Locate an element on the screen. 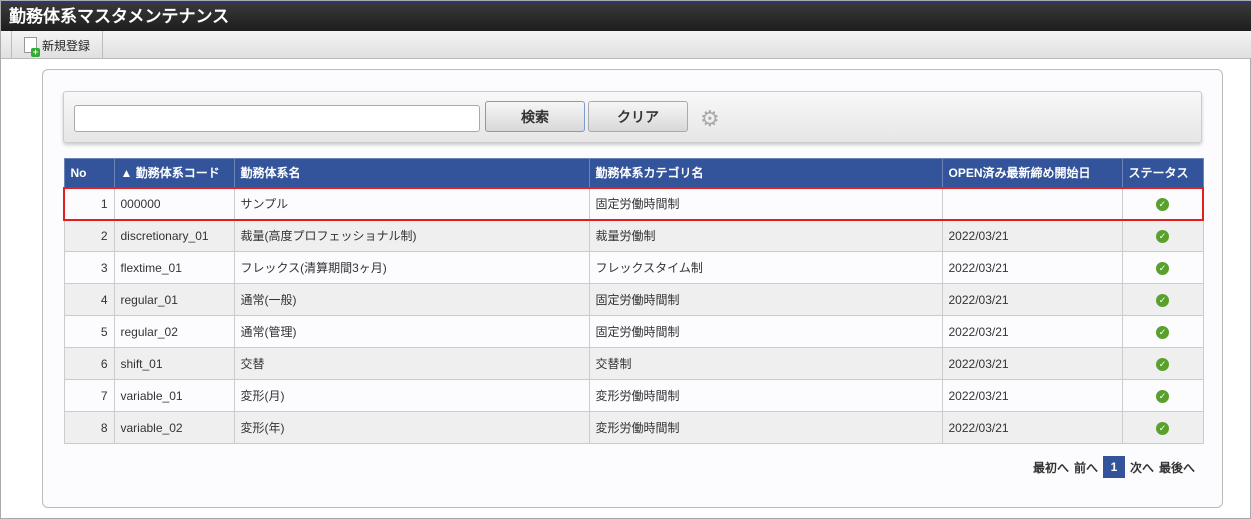 The width and height of the screenshot is (1251, 519). table-row: 4 regular_01 通常(一般) 固定労働時間制 2022/03/21 ✓ is located at coordinates (633, 299).